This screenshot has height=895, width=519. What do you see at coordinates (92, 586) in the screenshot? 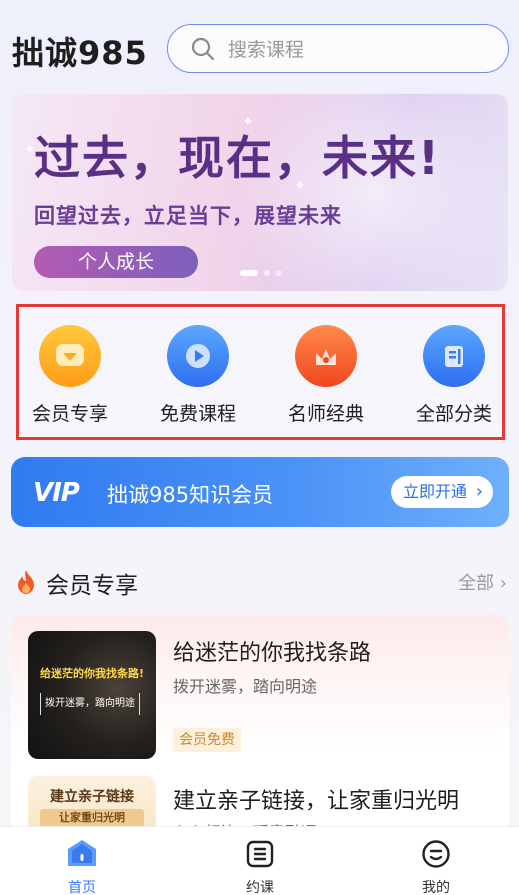
I see `section-title: 会员专享` at bounding box center [92, 586].